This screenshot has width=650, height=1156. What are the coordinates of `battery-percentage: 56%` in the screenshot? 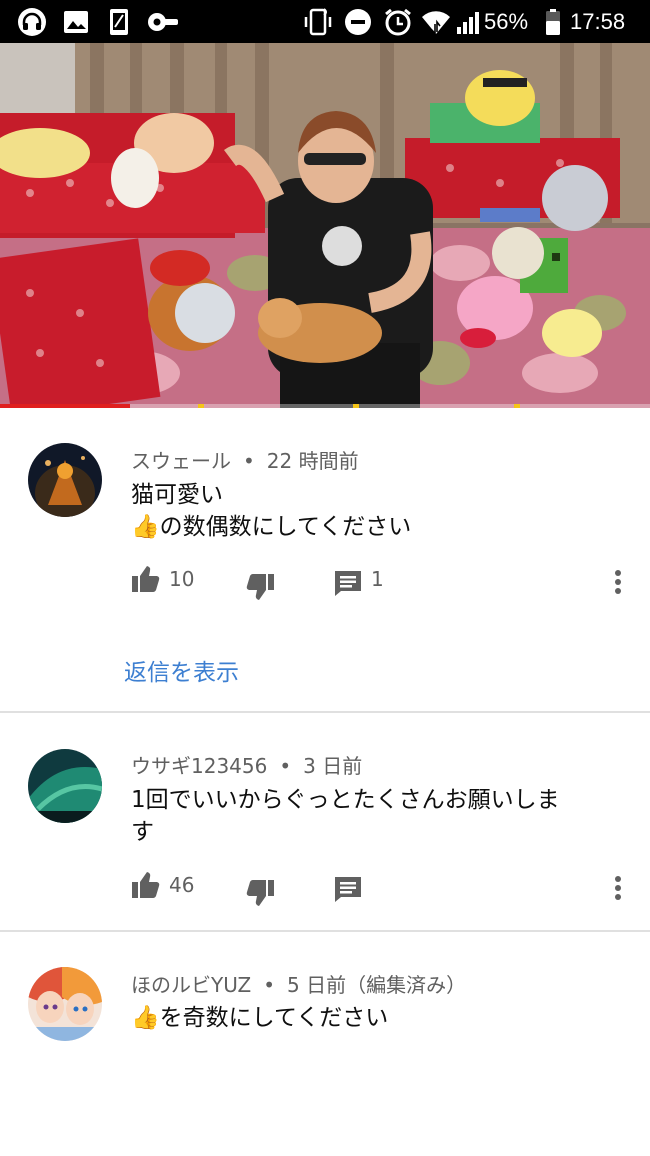 It's located at (506, 21).